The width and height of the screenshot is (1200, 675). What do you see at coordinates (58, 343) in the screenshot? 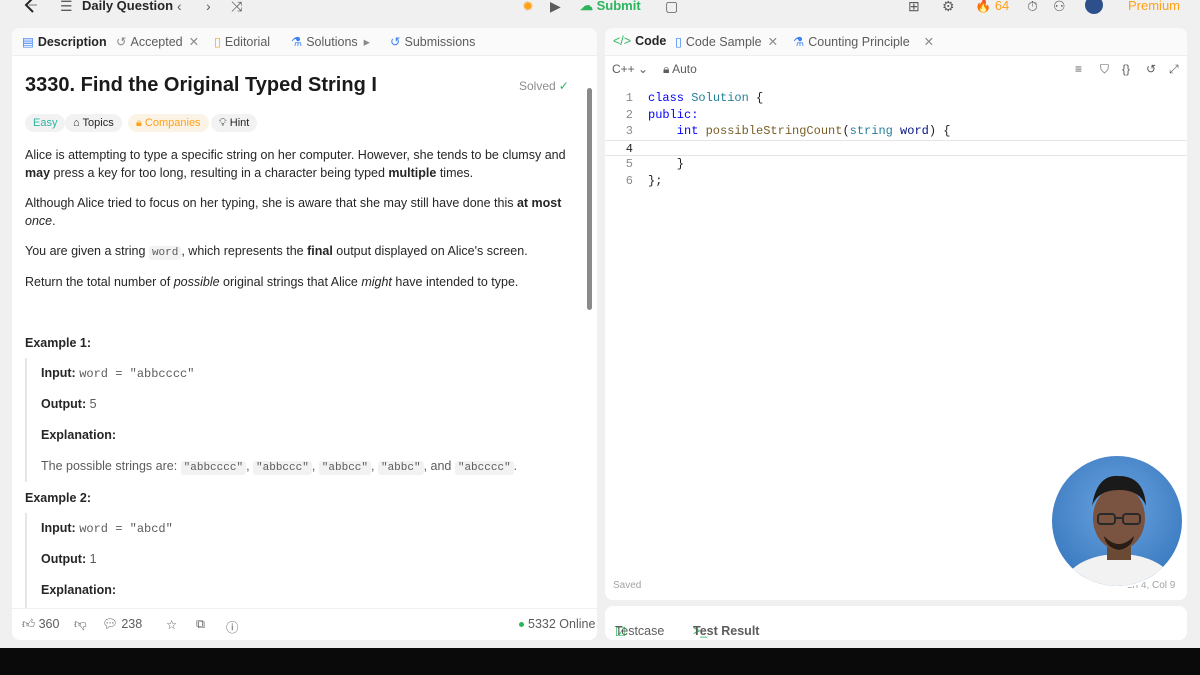
I see `example-1-title: Example 1:` at bounding box center [58, 343].